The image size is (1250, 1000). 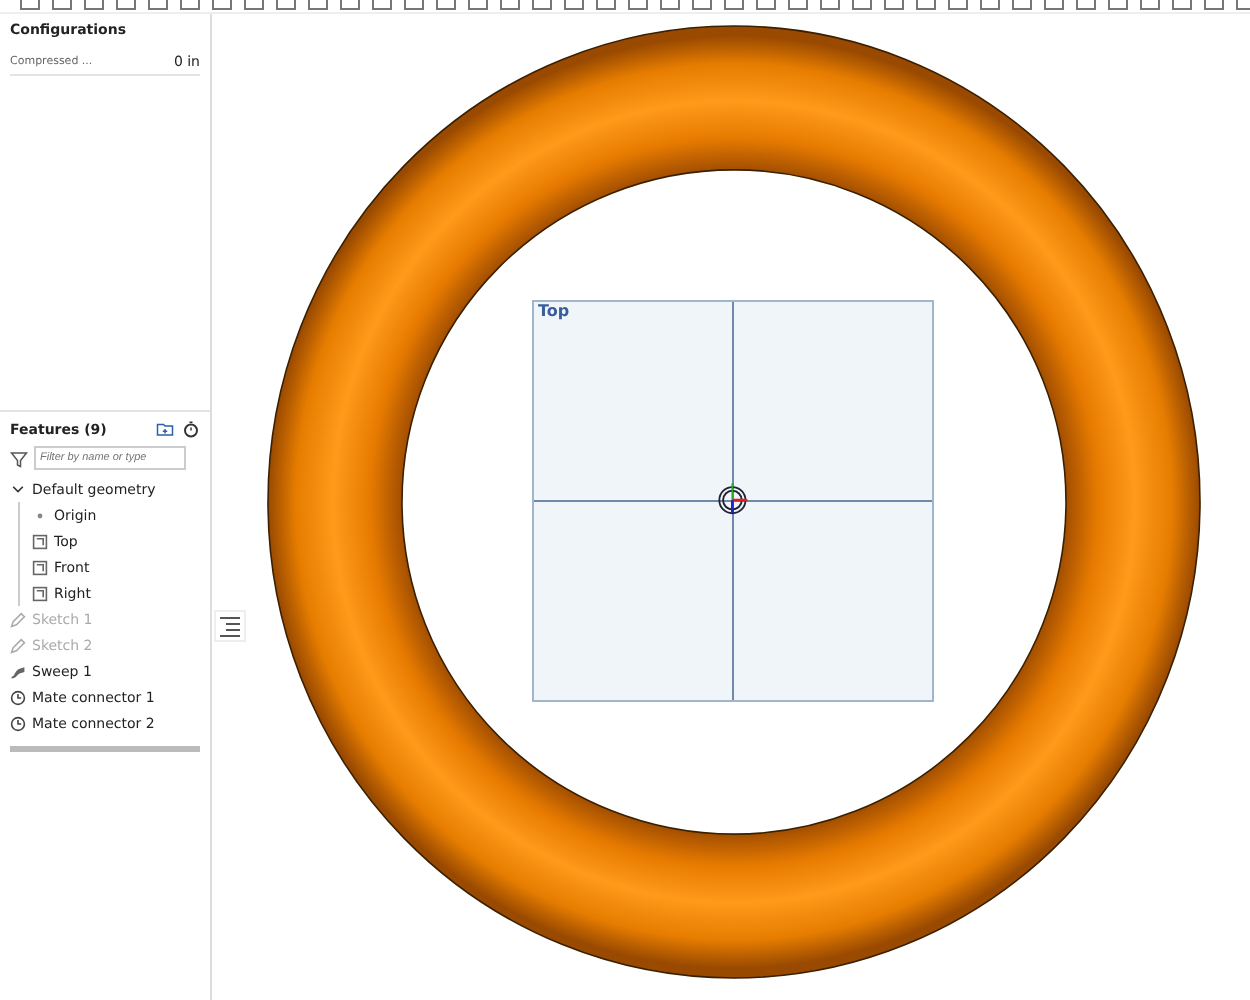 What do you see at coordinates (105, 749) in the screenshot?
I see `scrollbar` at bounding box center [105, 749].